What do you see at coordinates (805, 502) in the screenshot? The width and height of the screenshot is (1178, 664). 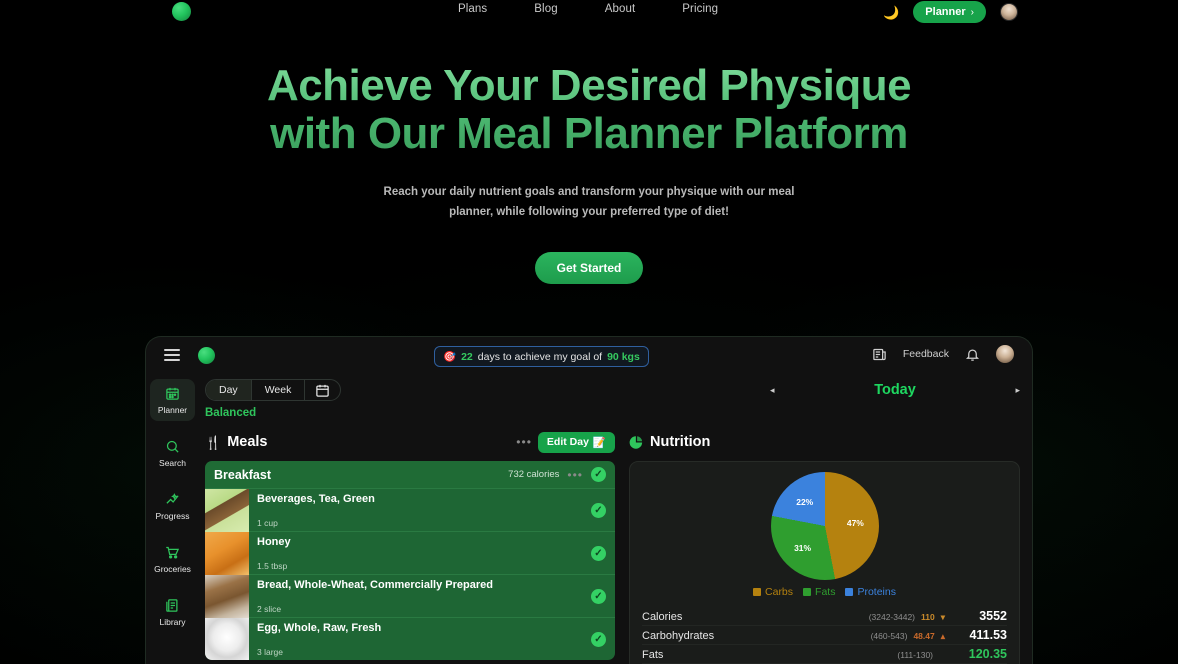 I see `pie-slice-label-proteins: 22%` at bounding box center [805, 502].